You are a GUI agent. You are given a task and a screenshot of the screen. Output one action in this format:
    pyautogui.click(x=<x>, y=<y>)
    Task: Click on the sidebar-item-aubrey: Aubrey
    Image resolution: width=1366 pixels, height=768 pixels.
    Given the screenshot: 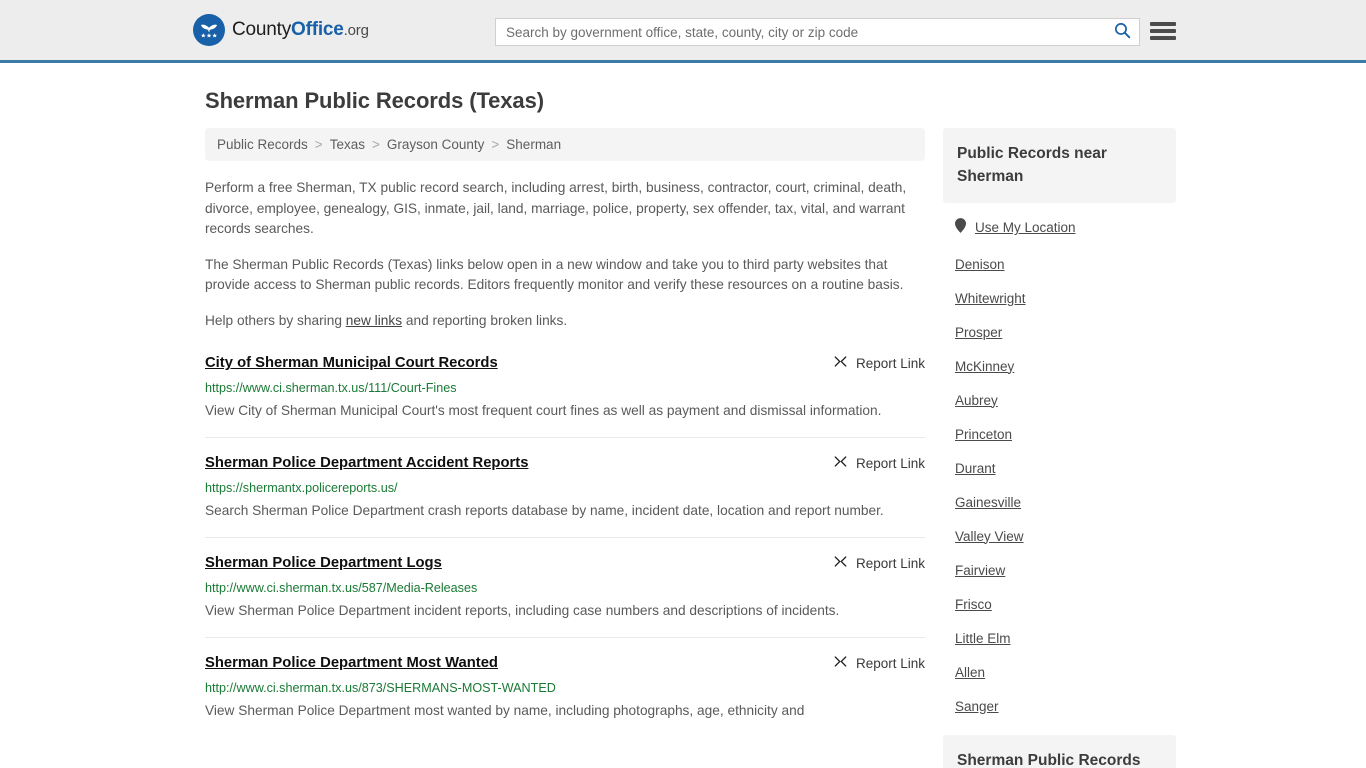 What is the action you would take?
    pyautogui.click(x=1059, y=400)
    